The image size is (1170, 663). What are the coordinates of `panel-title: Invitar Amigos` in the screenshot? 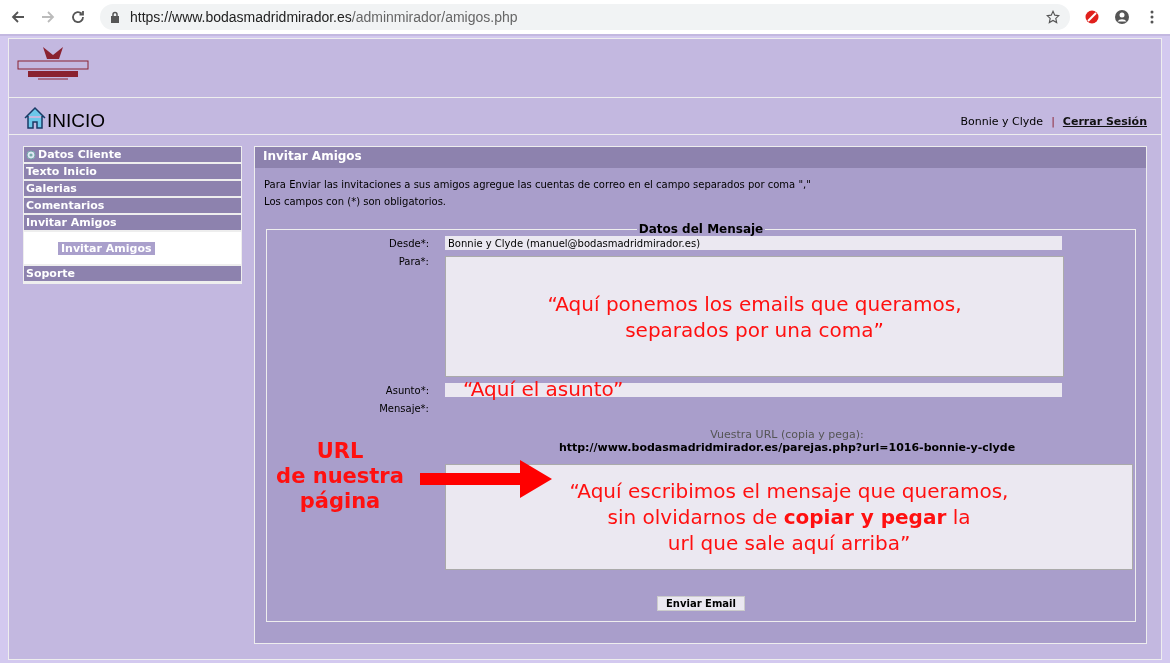 It's located at (700, 157).